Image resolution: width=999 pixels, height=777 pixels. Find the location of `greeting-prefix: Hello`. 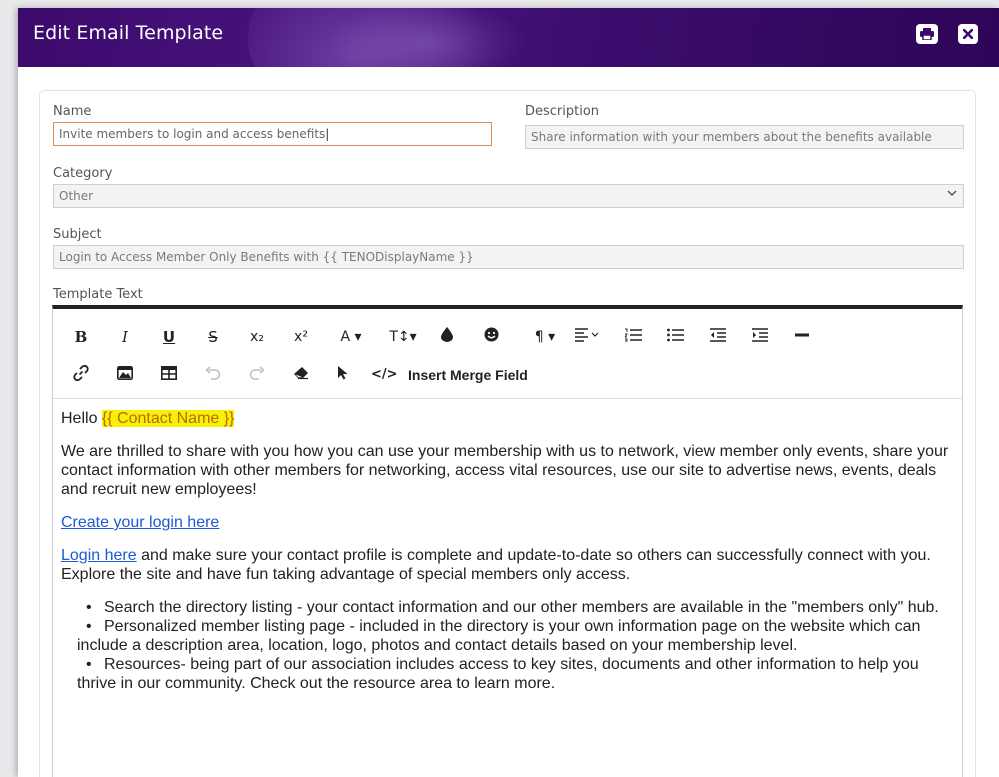

greeting-prefix: Hello is located at coordinates (81, 418).